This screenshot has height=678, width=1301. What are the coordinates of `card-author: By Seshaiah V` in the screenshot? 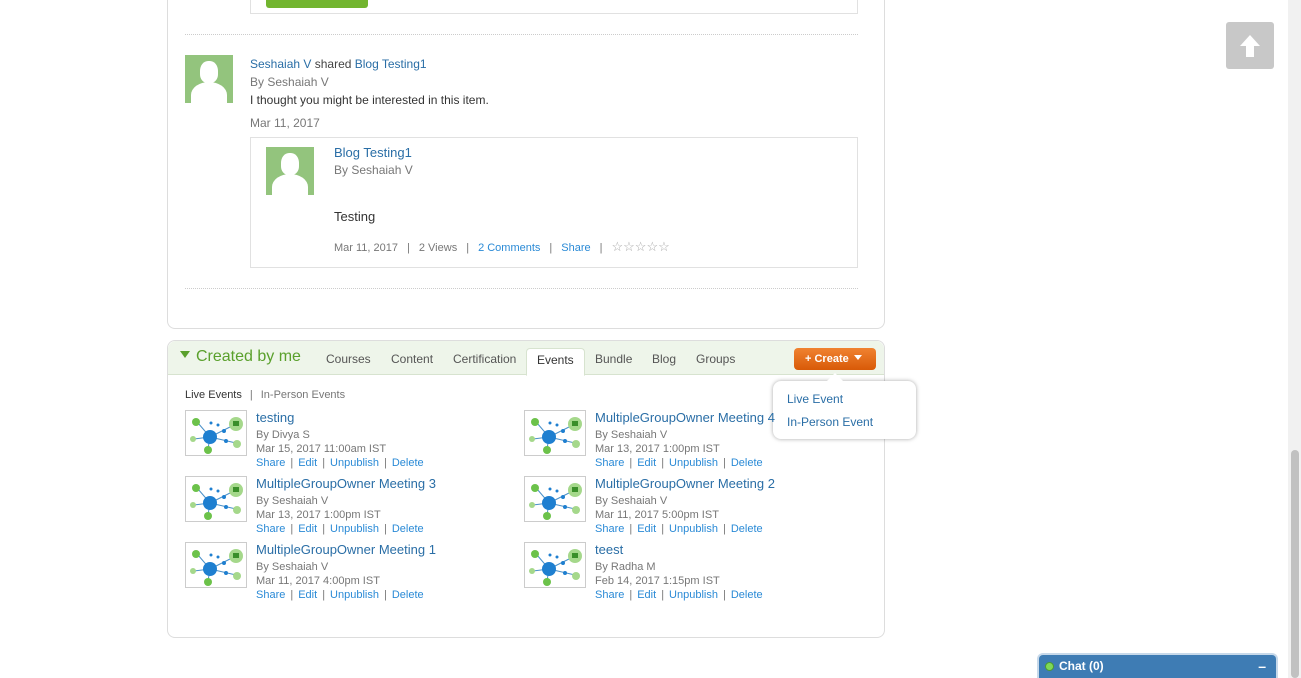 It's located at (373, 170).